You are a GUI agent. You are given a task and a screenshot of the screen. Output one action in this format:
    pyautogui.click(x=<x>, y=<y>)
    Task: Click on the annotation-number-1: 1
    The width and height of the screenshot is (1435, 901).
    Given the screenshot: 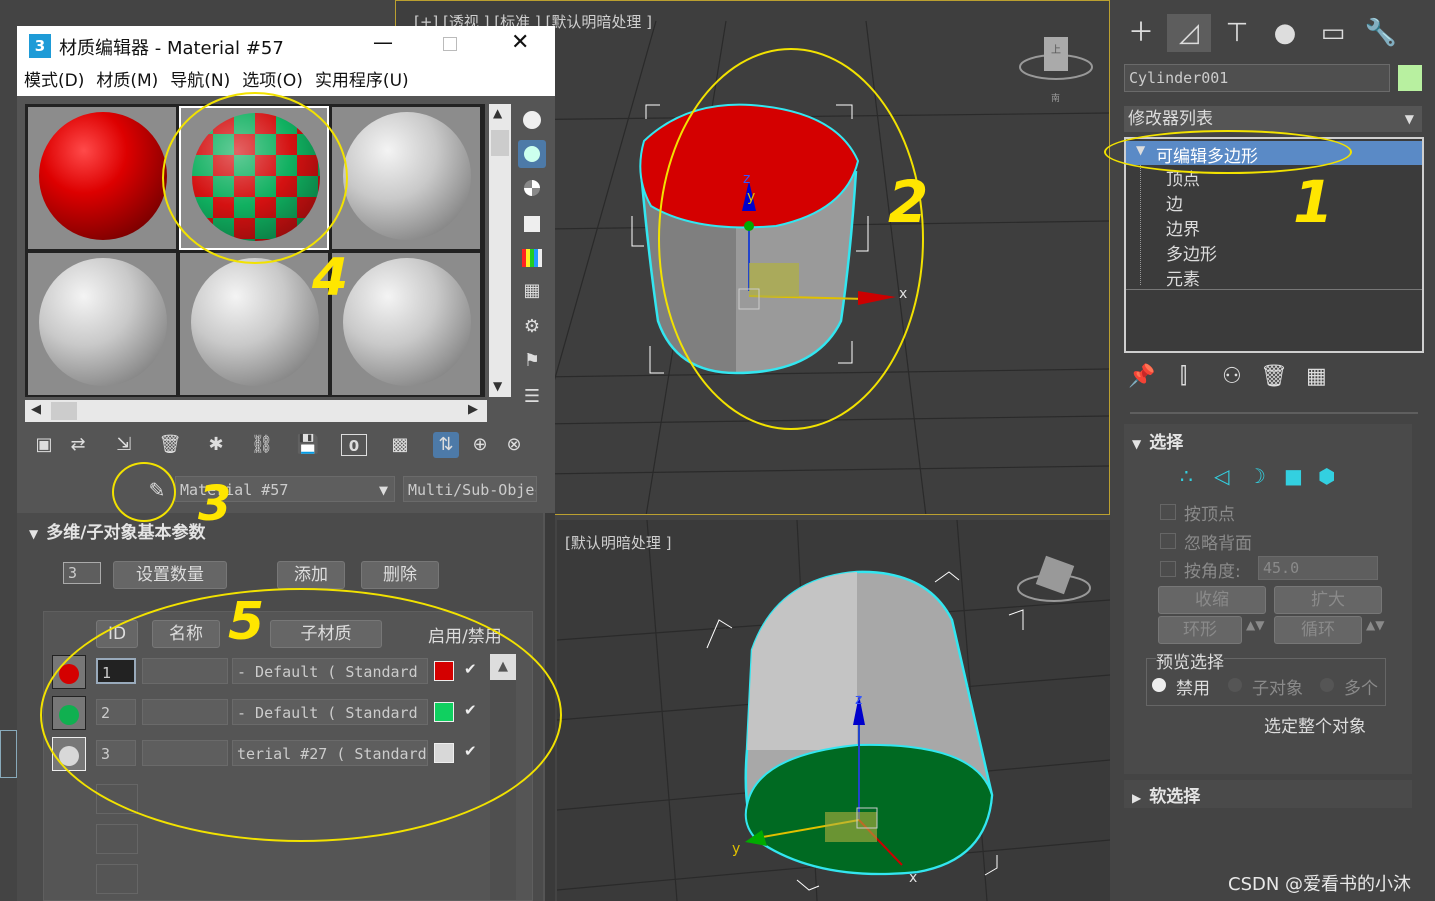 What is the action you would take?
    pyautogui.click(x=1313, y=202)
    